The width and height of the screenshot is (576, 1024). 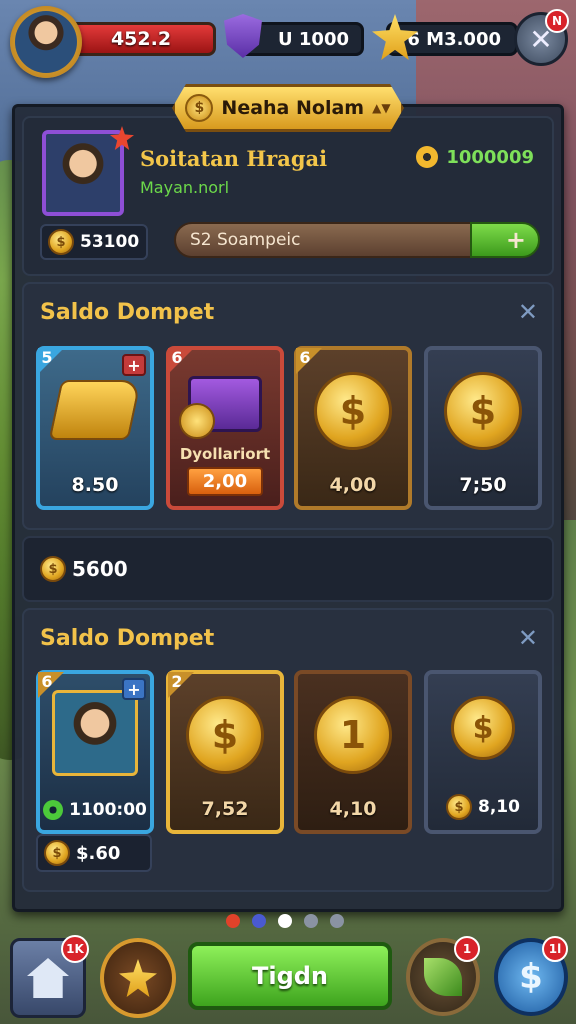 I want to click on health-value: 452.2, so click(x=141, y=39).